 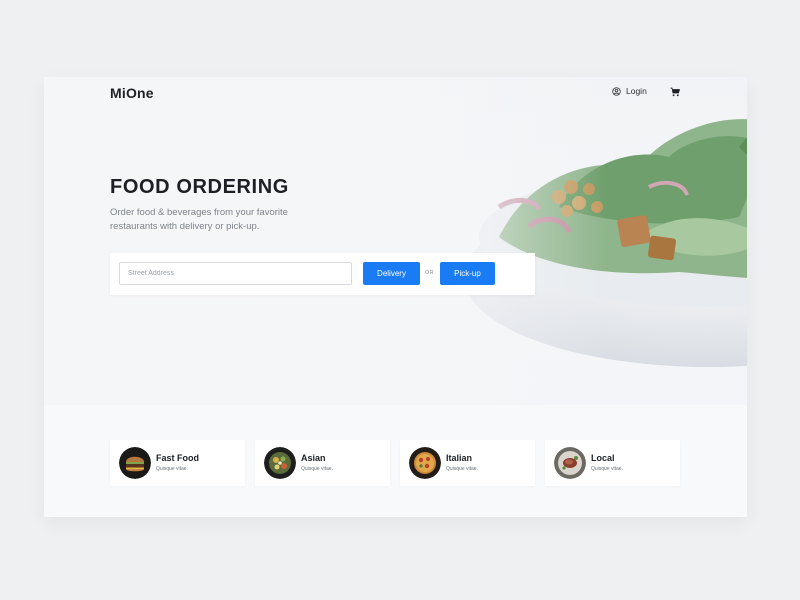 I want to click on asian-bowl-image, so click(x=280, y=463).